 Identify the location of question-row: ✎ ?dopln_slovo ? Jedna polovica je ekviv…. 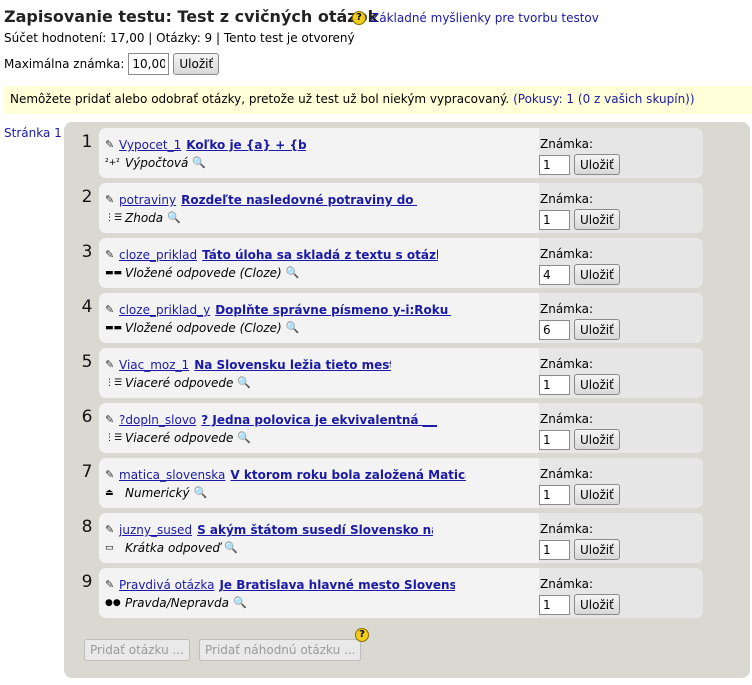
(401, 428).